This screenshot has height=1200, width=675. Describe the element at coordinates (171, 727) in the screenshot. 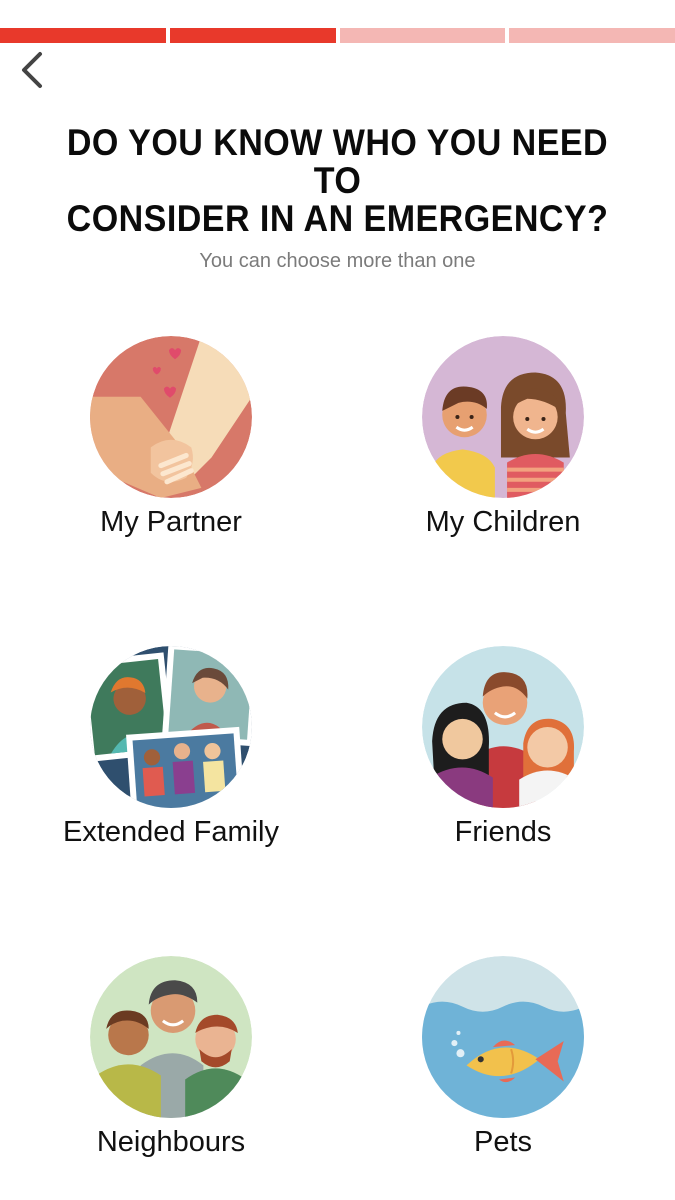

I see `family-photos-icon` at that location.